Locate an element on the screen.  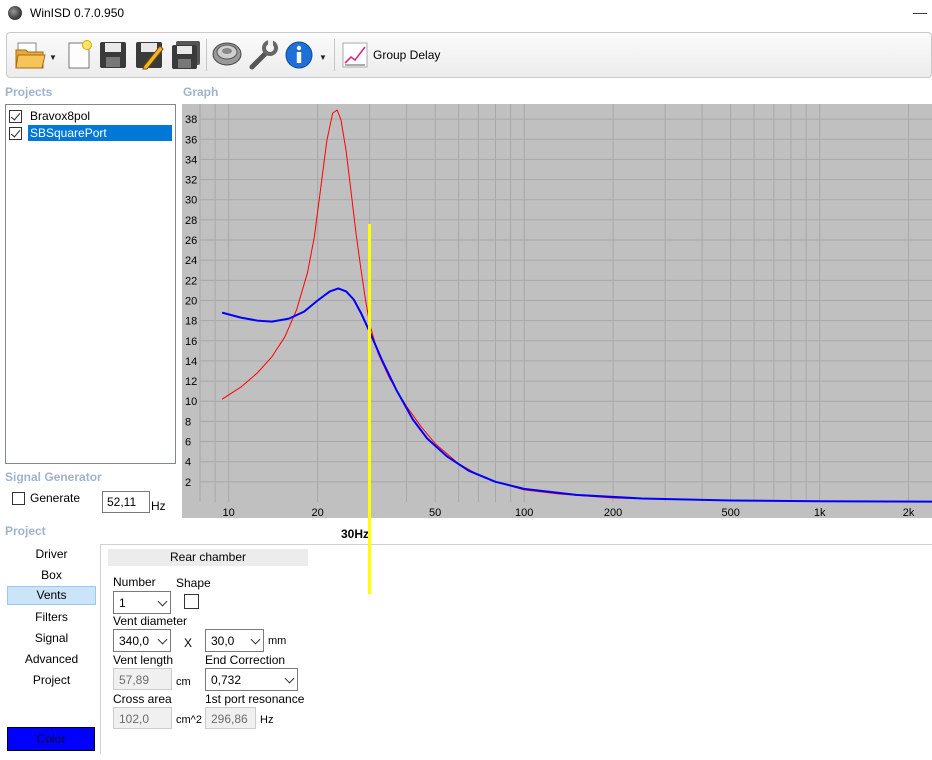
group-delay-button is located at coordinates (355, 55).